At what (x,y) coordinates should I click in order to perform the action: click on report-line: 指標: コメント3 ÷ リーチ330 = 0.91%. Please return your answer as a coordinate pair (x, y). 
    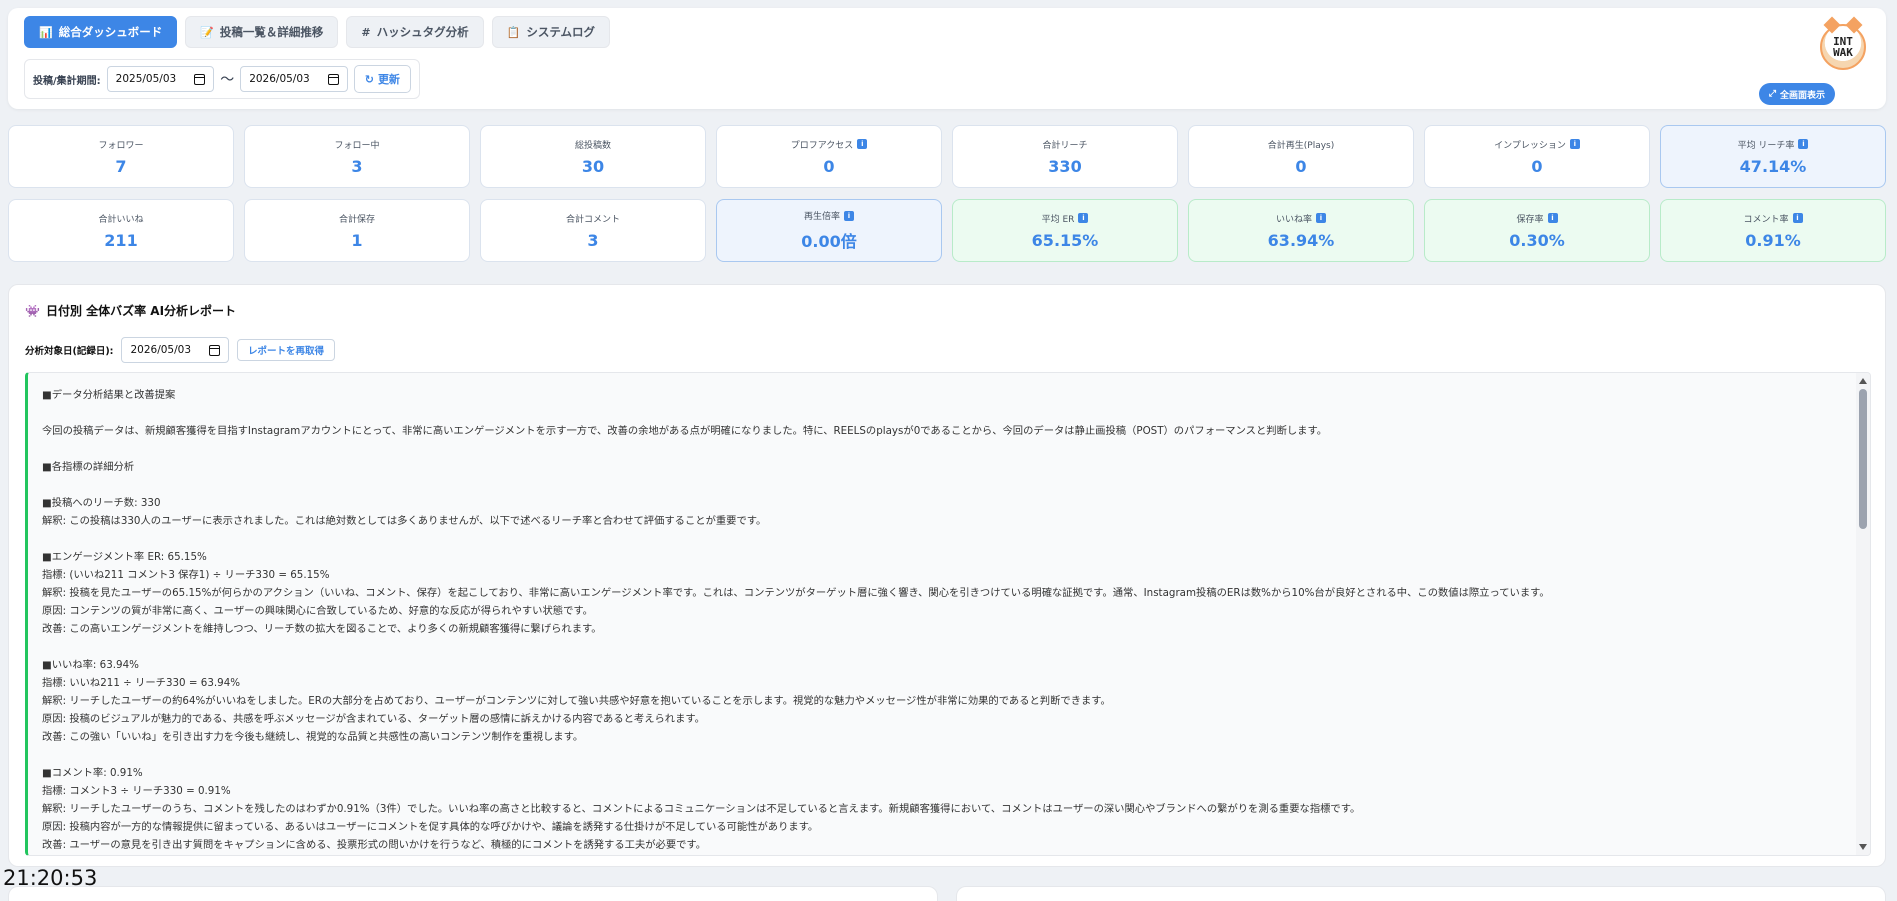
    Looking at the image, I should click on (136, 791).